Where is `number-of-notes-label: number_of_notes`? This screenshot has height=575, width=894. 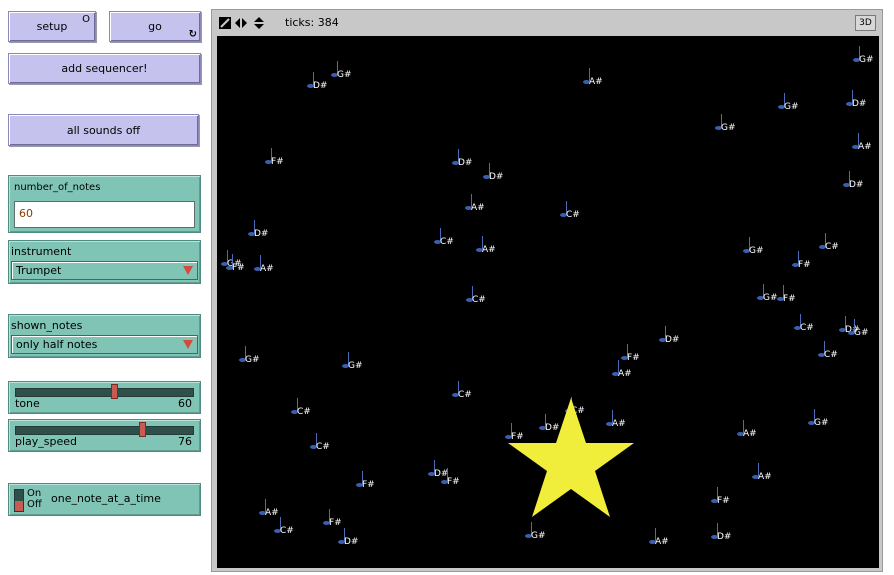
number-of-notes-label: number_of_notes is located at coordinates (57, 187).